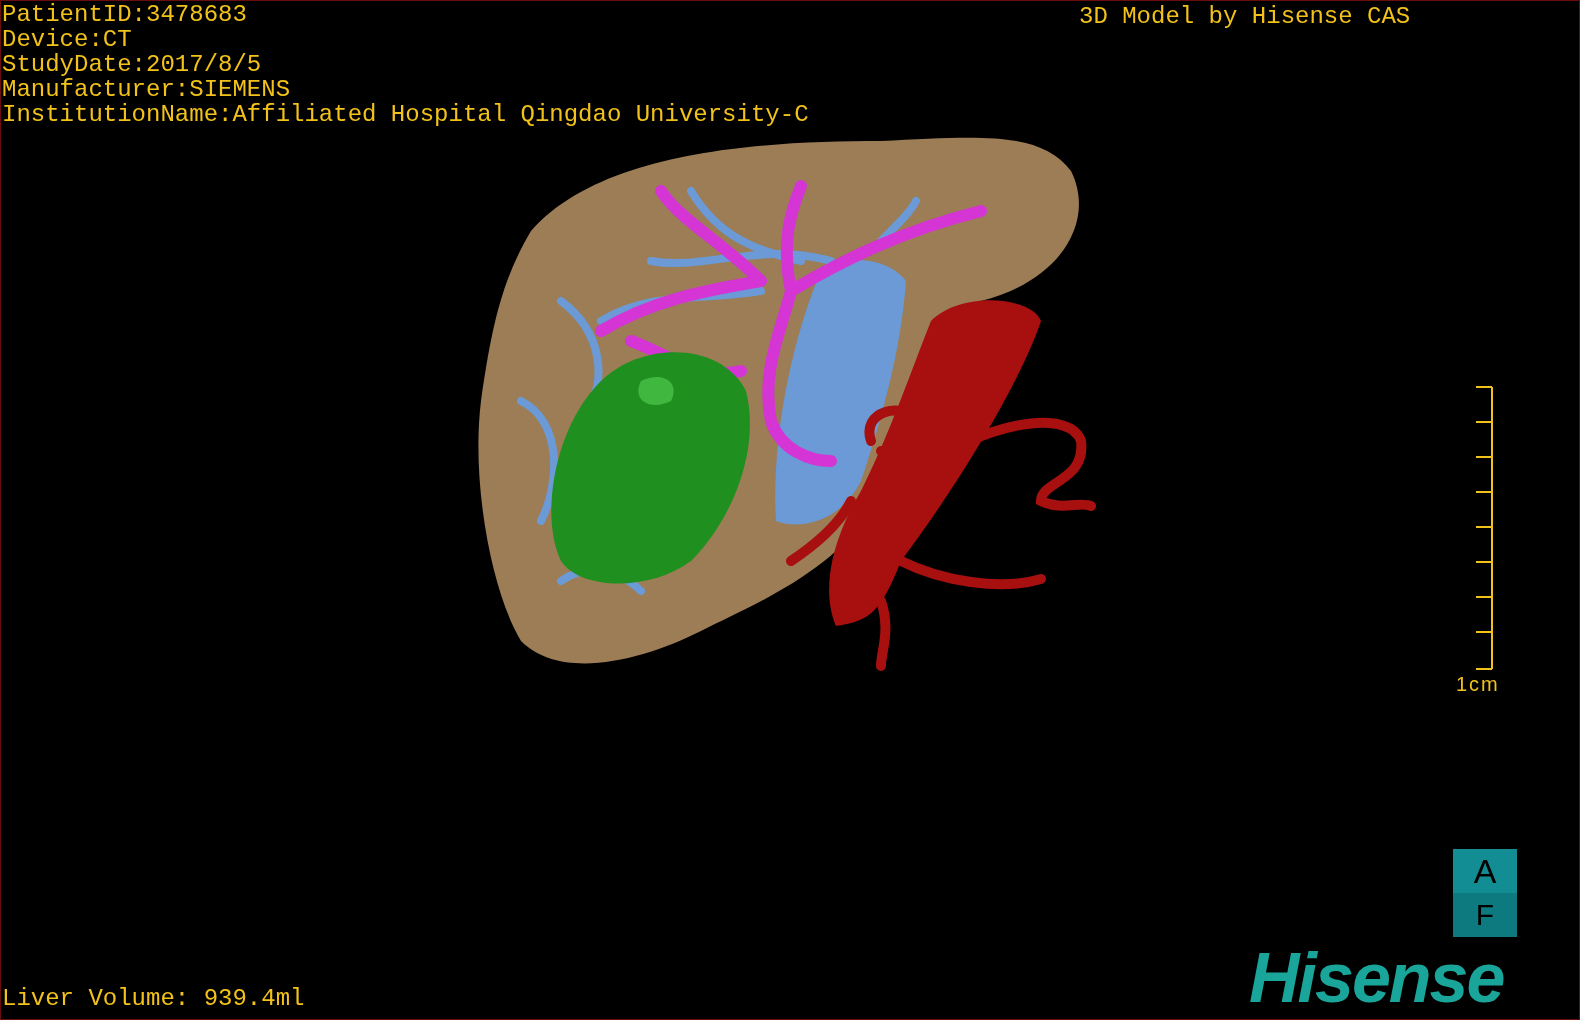  Describe the element at coordinates (1485, 871) in the screenshot. I see `orientation-face-button: A` at that location.